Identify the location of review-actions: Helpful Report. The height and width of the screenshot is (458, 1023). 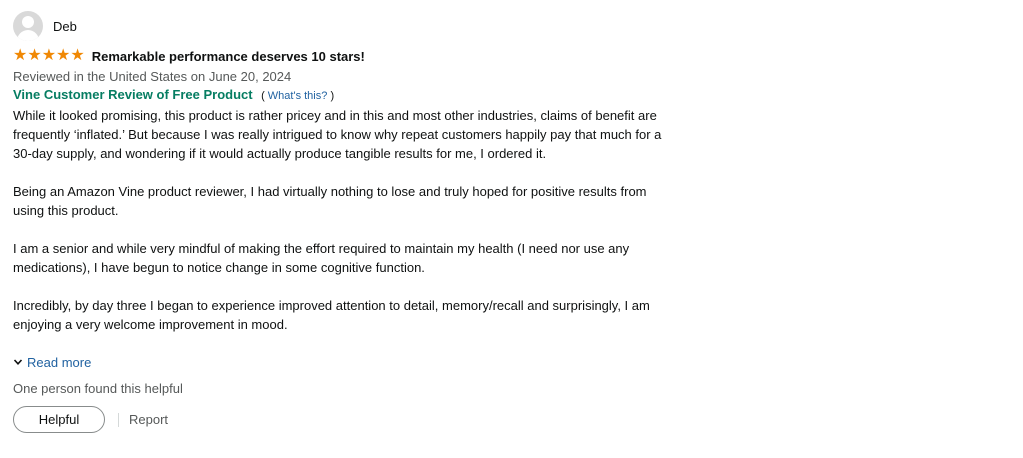
(338, 419).